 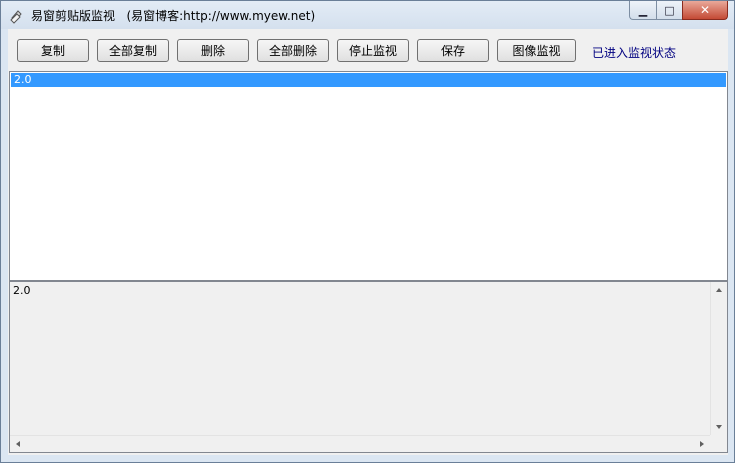 I want to click on scroll-right-icon, so click(x=702, y=444).